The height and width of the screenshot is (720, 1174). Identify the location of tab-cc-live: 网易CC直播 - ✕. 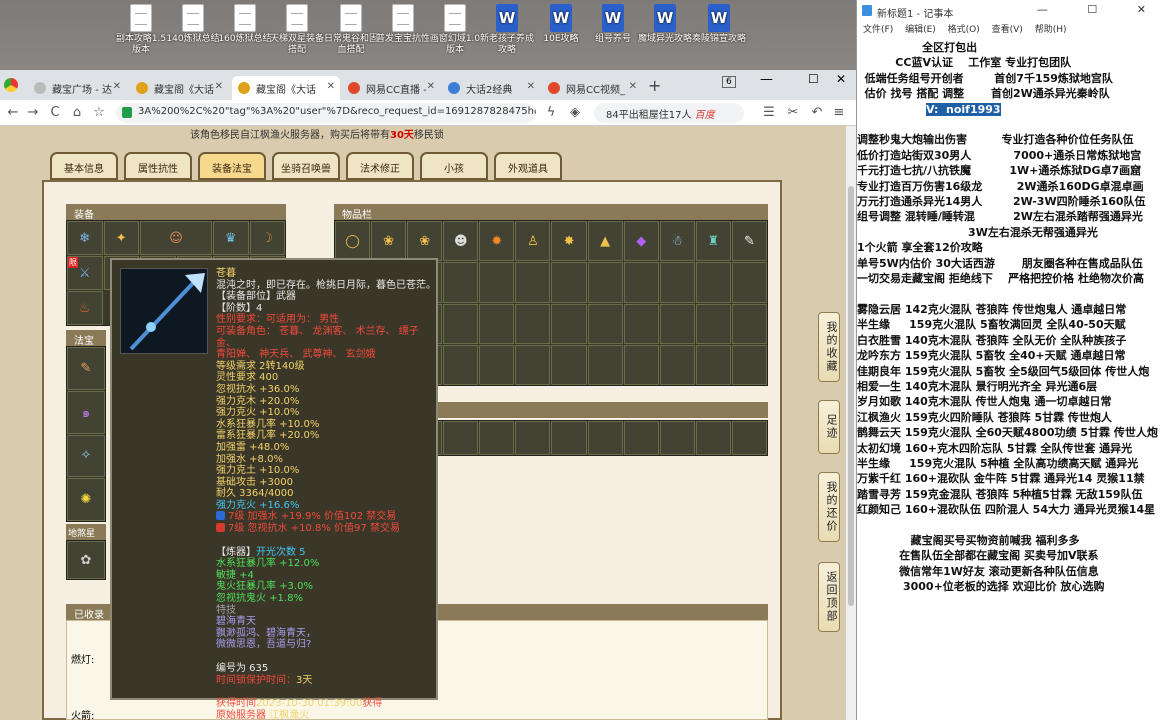
(391, 88).